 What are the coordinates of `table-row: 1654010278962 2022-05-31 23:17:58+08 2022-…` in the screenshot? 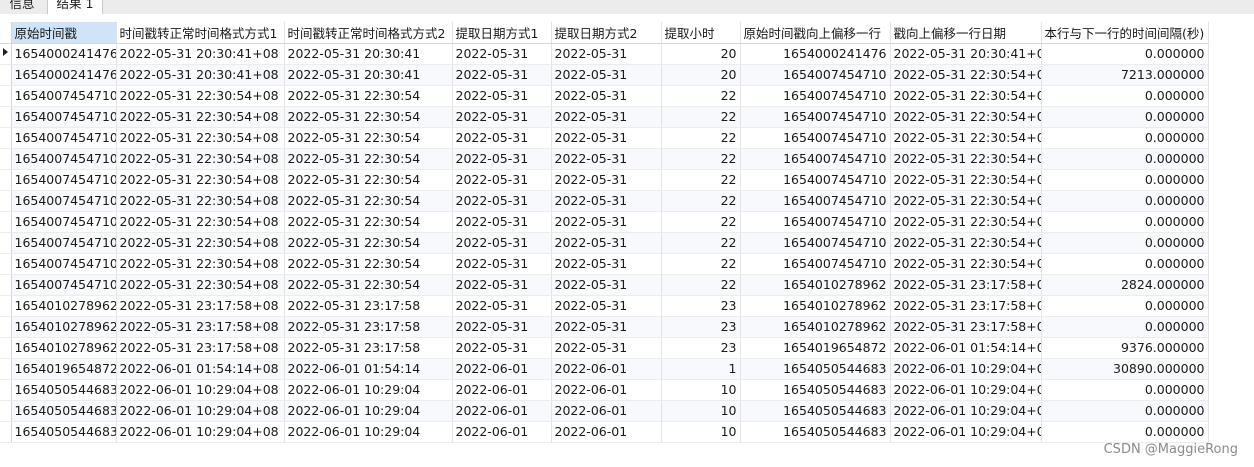 It's located at (604, 348).